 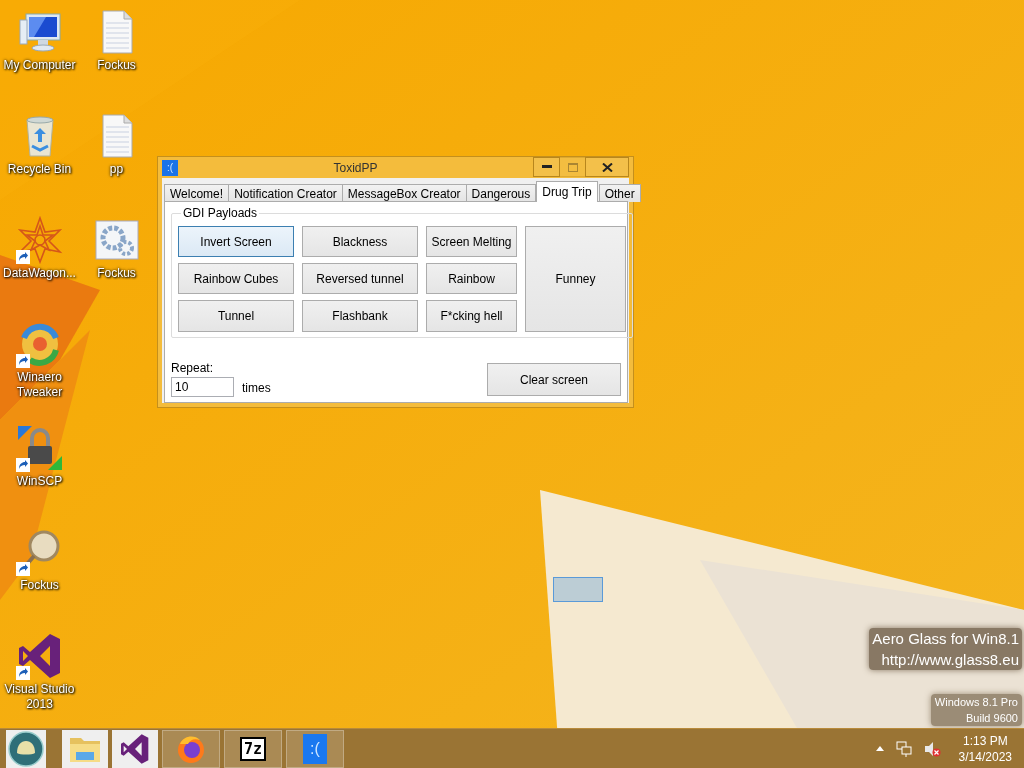 What do you see at coordinates (39, 448) in the screenshot?
I see `padlock-icon` at bounding box center [39, 448].